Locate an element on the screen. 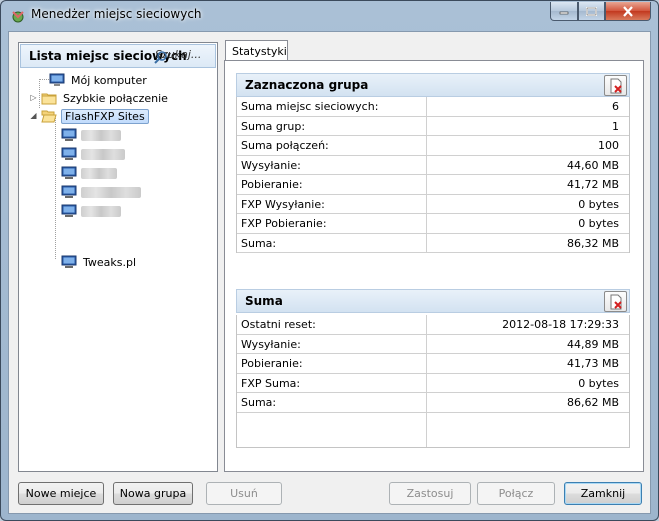 This screenshot has width=659, height=521. stat-value: 44,89 MB is located at coordinates (592, 344).